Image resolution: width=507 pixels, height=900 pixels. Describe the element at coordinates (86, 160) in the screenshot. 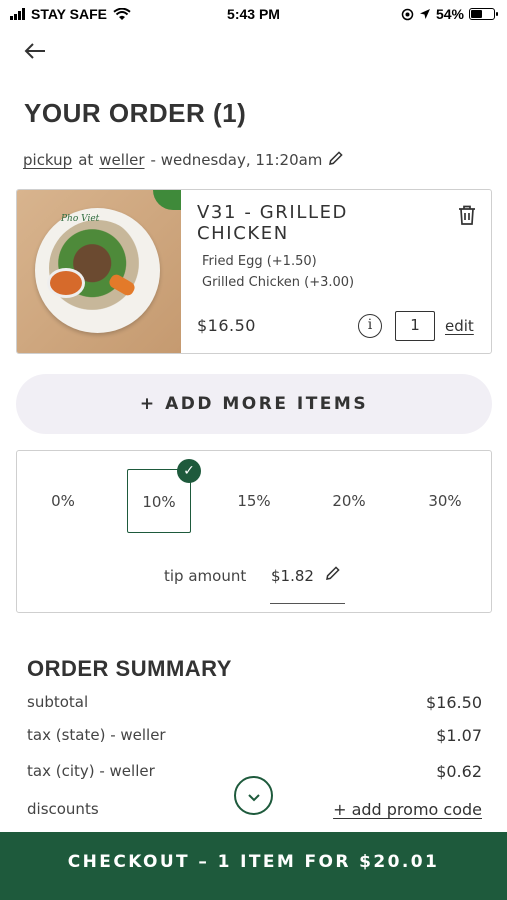

I see `pickup-at-text: at` at that location.